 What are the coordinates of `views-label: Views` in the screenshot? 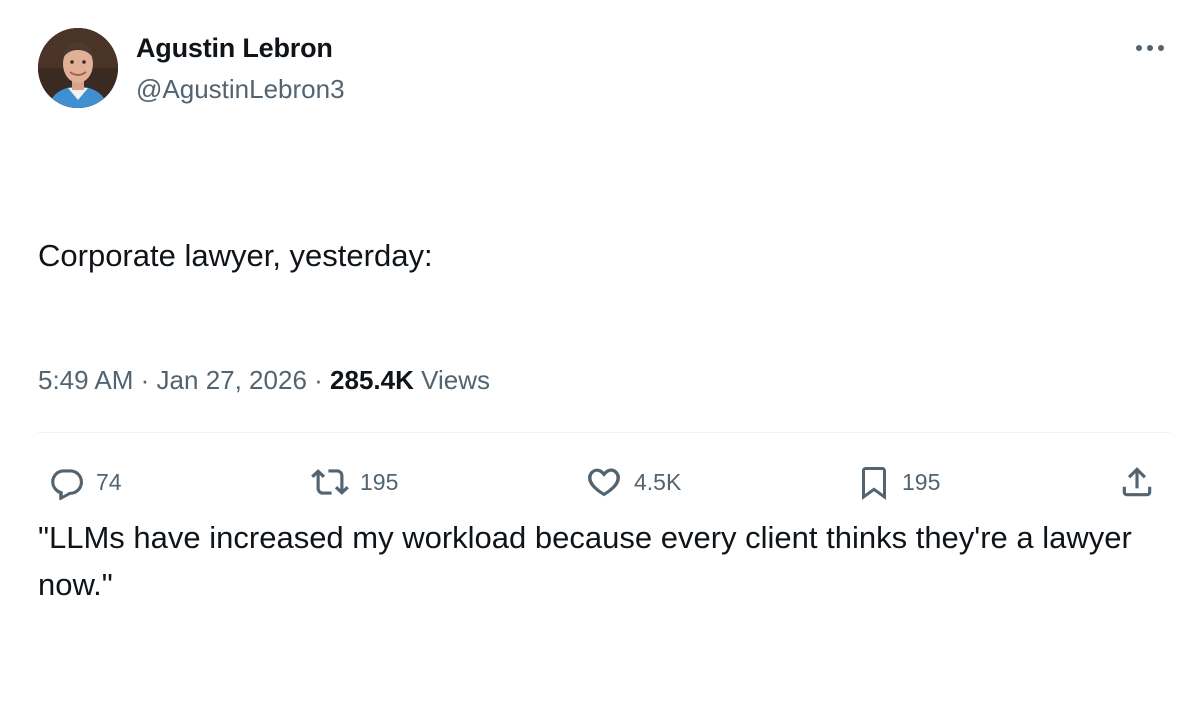 It's located at (456, 380).